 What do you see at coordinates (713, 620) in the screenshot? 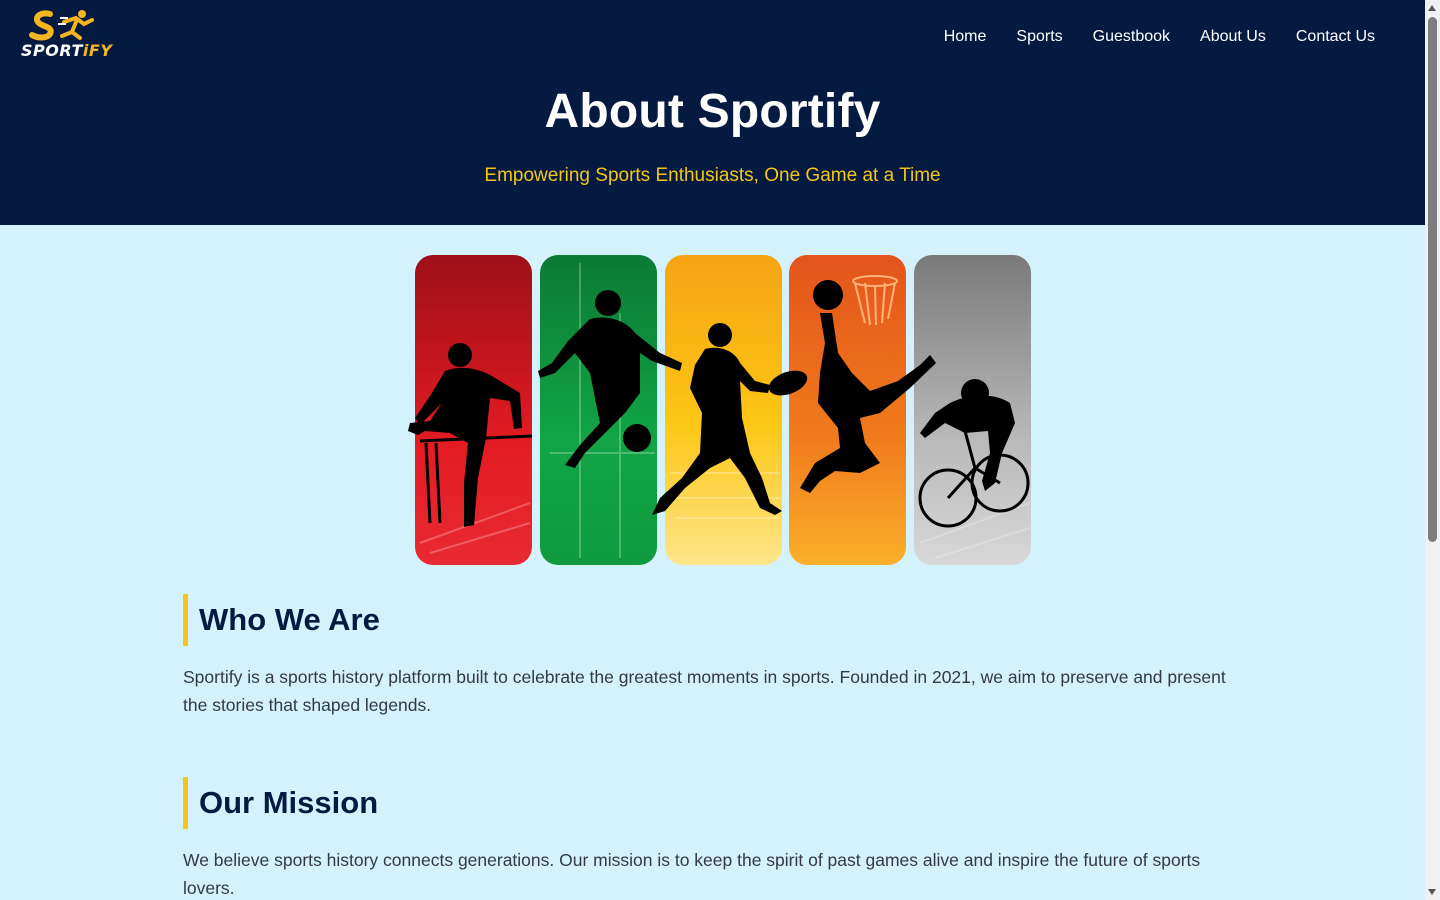
I see `section-heading-bar: Who We Are` at bounding box center [713, 620].